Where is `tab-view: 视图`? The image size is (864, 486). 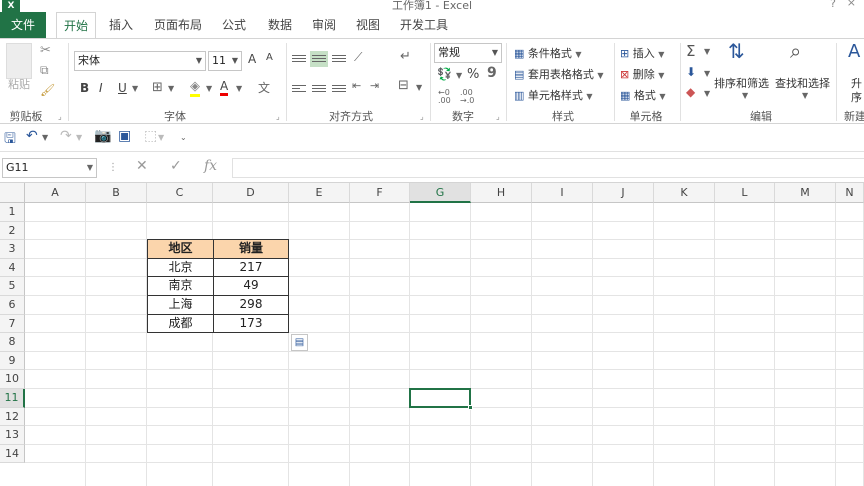
tab-view: 视图 is located at coordinates (368, 25).